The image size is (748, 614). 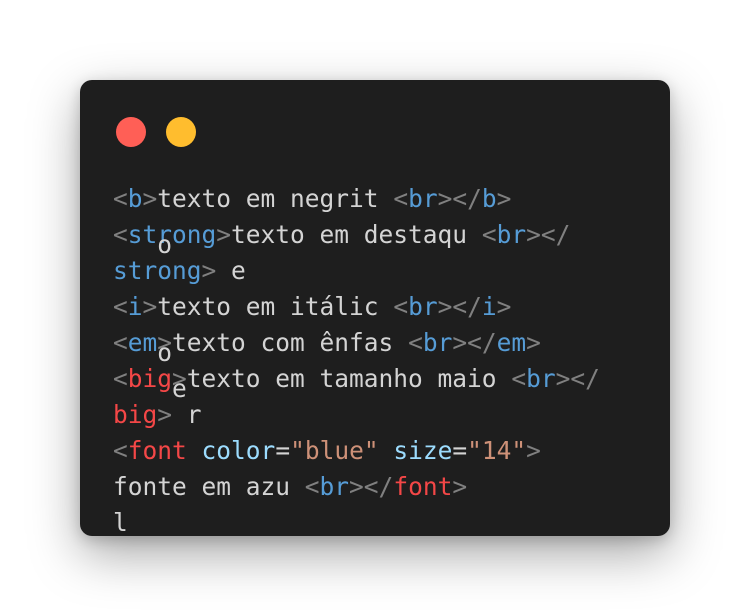 I want to click on code-token-text: texto em destaqu, so click(x=356, y=234).